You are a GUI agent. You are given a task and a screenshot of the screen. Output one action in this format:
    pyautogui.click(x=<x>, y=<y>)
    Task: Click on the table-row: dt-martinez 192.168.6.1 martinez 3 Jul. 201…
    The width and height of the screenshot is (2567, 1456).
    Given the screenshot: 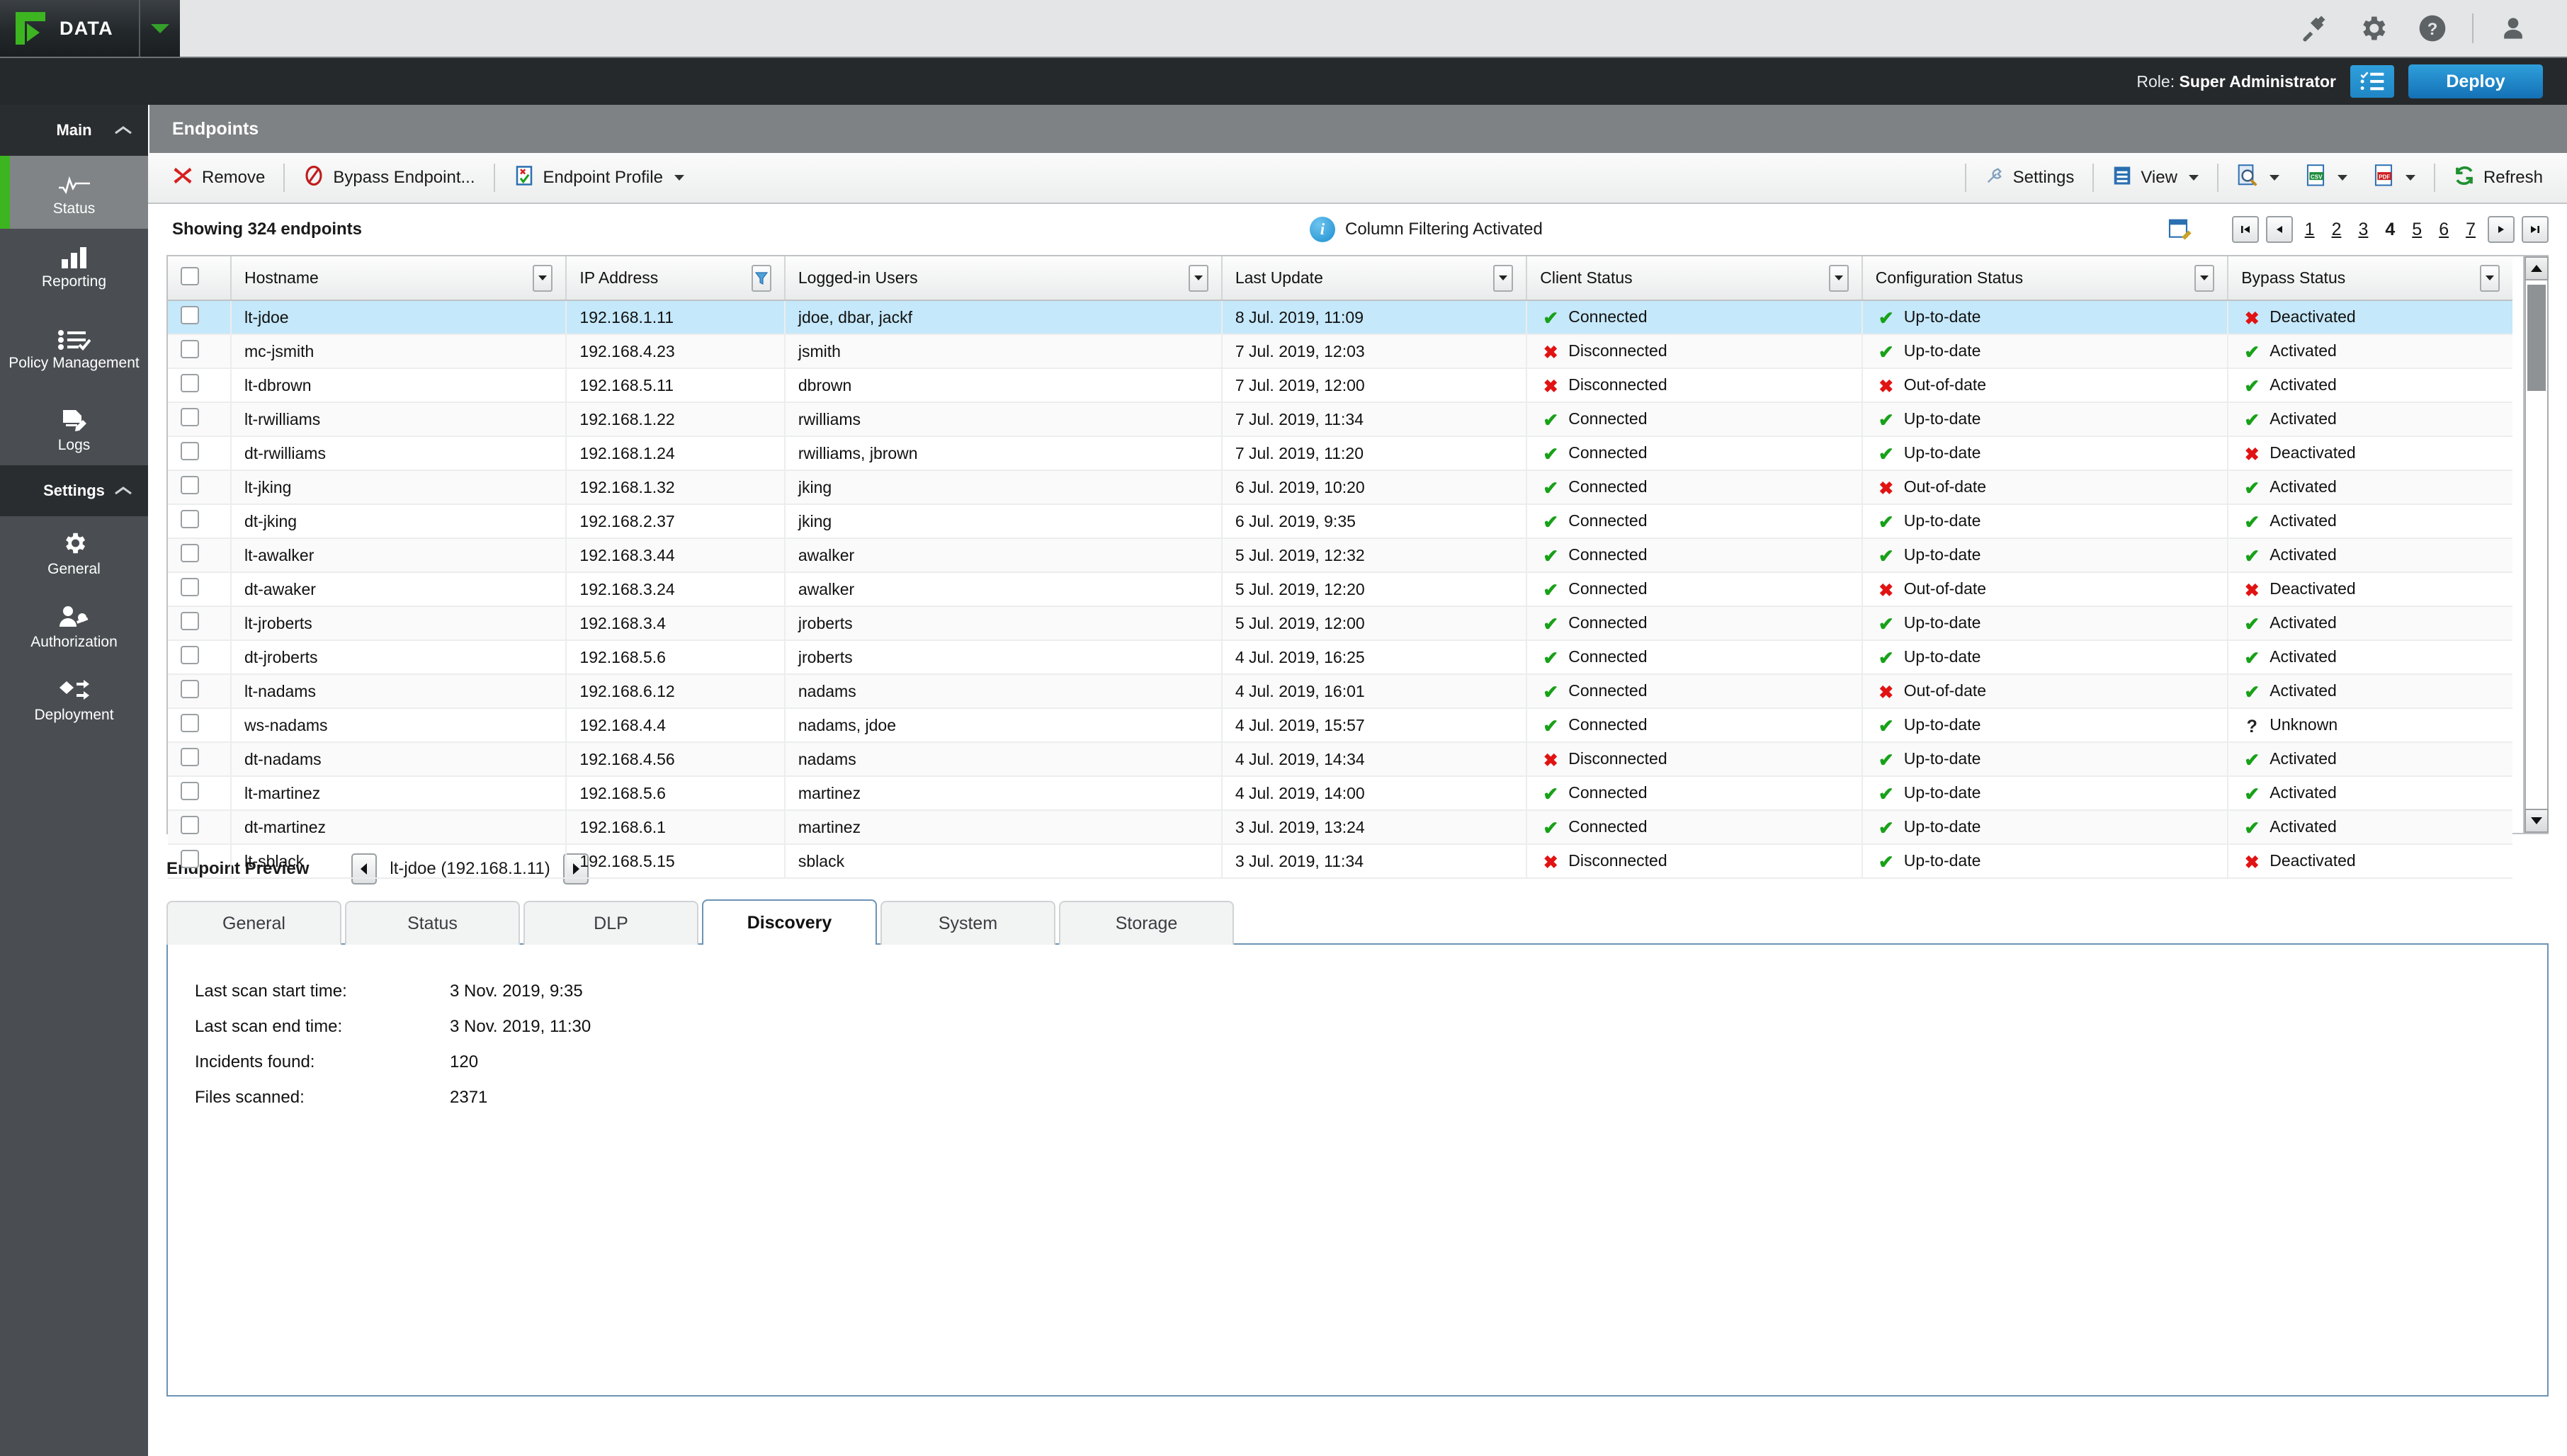 What is the action you would take?
    pyautogui.click(x=1340, y=828)
    